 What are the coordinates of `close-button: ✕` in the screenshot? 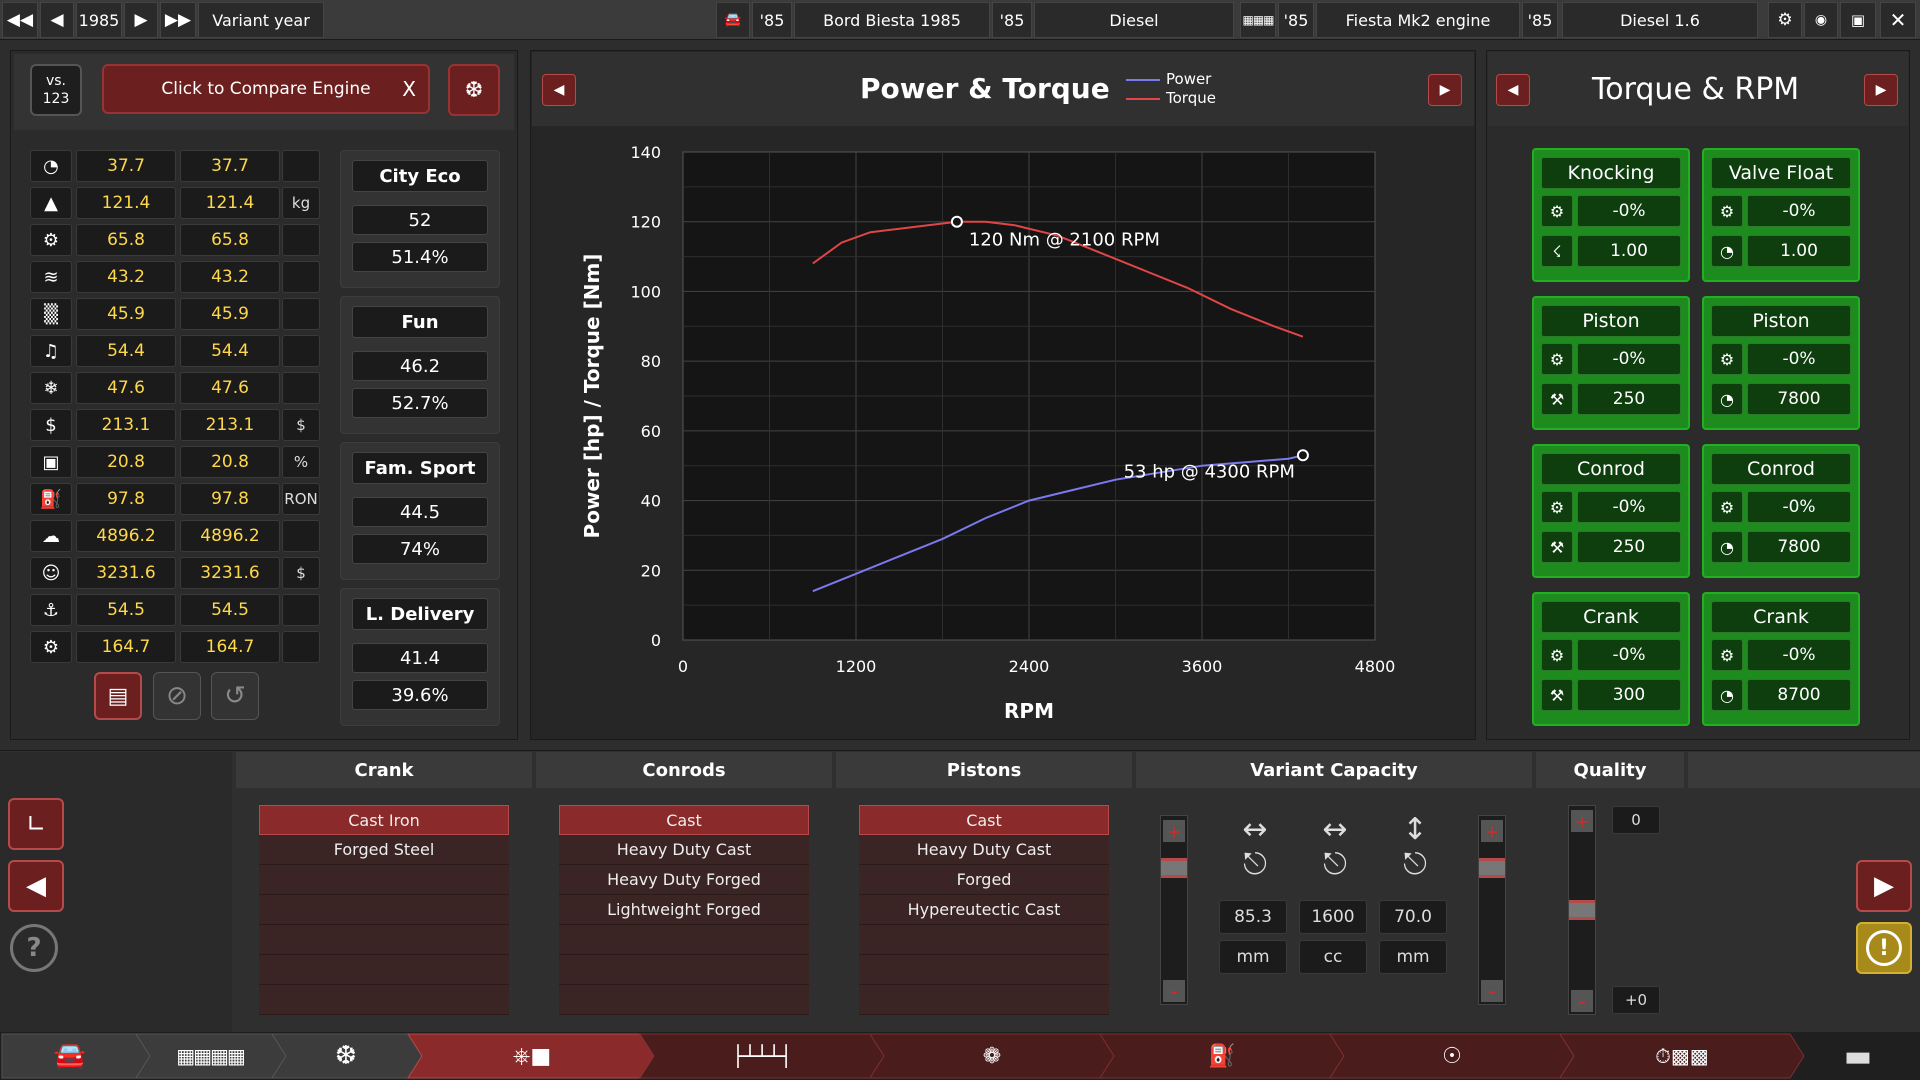 It's located at (1898, 20).